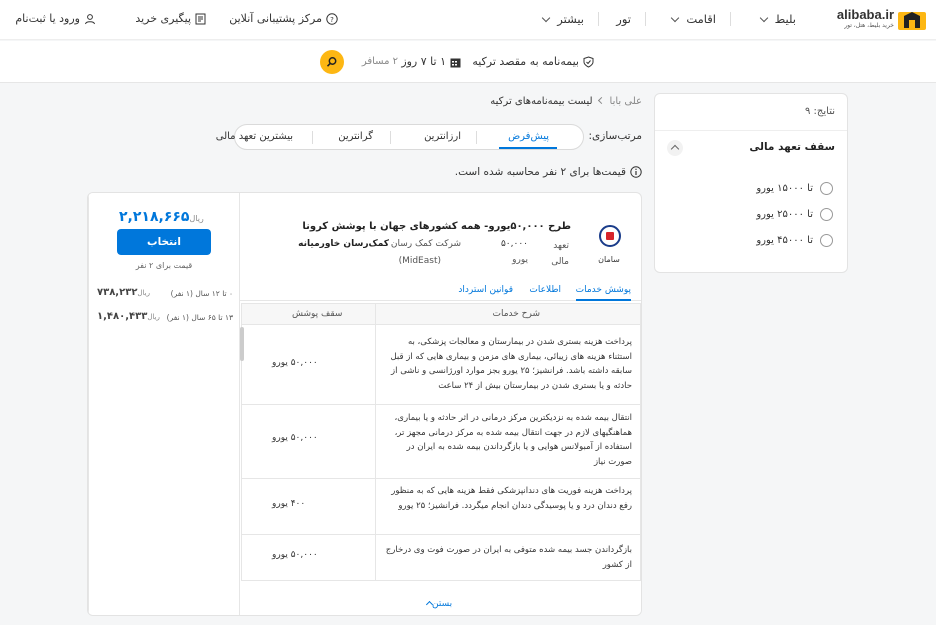  I want to click on age-group-label: ۱۳ تا ۶۵ سال (۱ نفر), so click(199, 317).